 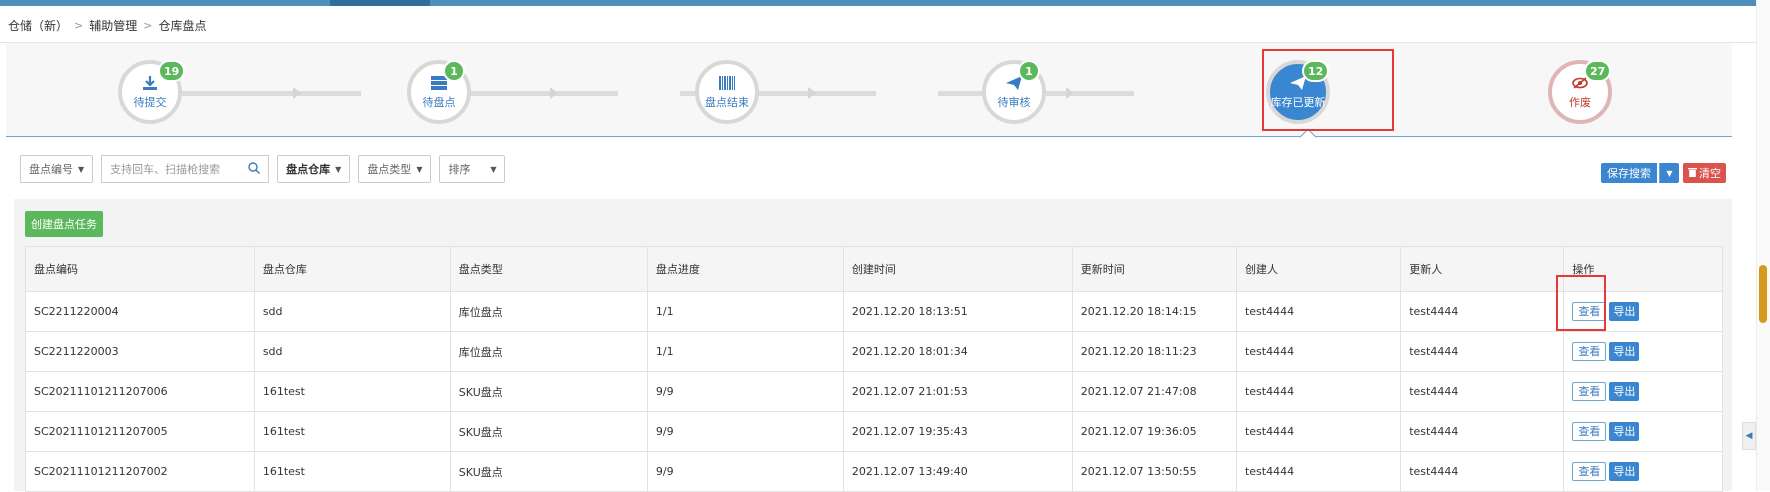 I want to click on cell-created: 2021.12.07 21:01:53, so click(x=957, y=391).